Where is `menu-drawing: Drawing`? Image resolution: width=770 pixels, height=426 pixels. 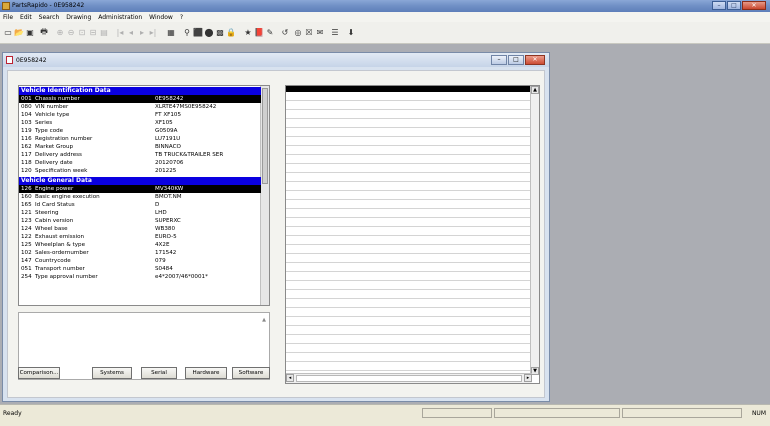
menu-drawing: Drawing is located at coordinates (78, 17).